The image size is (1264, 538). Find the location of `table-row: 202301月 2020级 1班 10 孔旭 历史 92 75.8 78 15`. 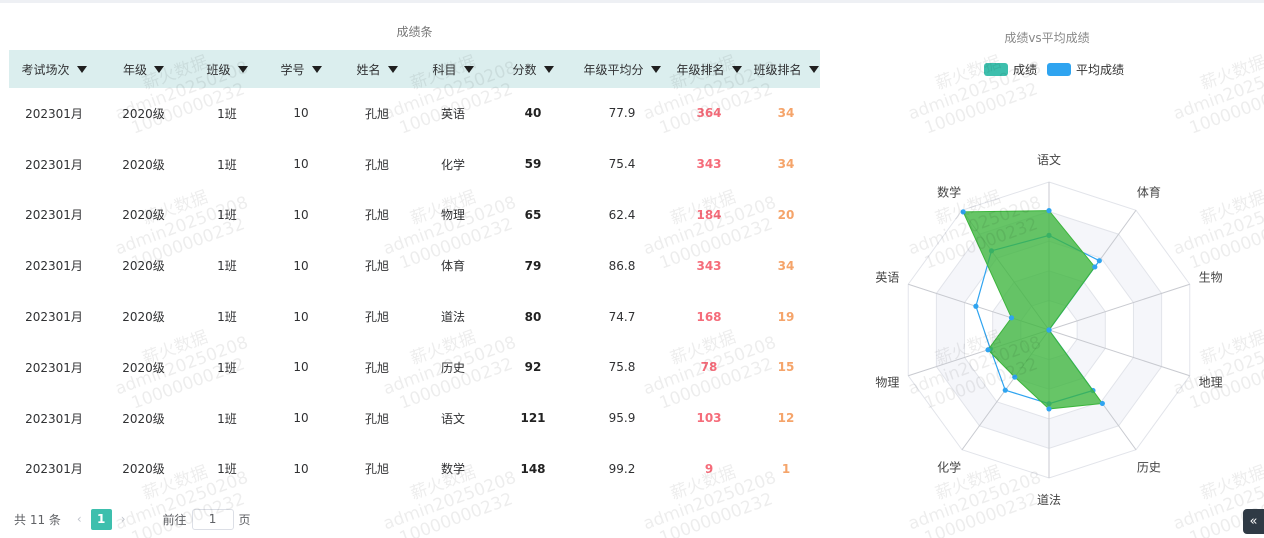

table-row: 202301月 2020级 1班 10 孔旭 历史 92 75.8 78 15 is located at coordinates (414, 367).